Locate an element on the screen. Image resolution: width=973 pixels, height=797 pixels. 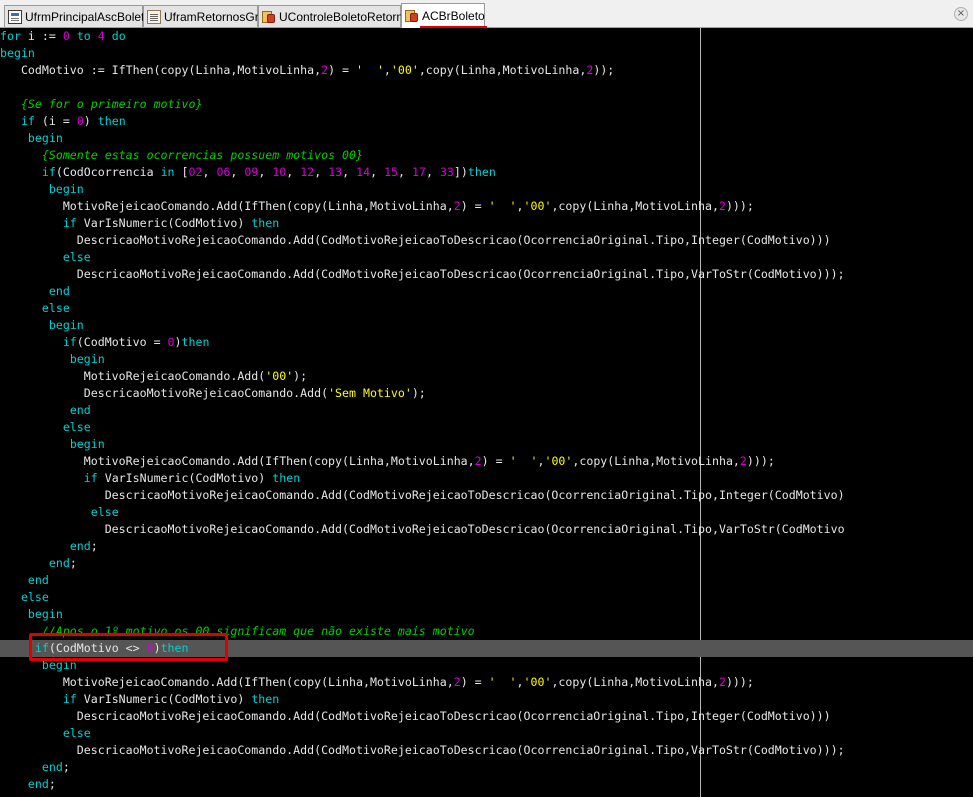
tab-label: ACBrBoleto is located at coordinates (453, 18).